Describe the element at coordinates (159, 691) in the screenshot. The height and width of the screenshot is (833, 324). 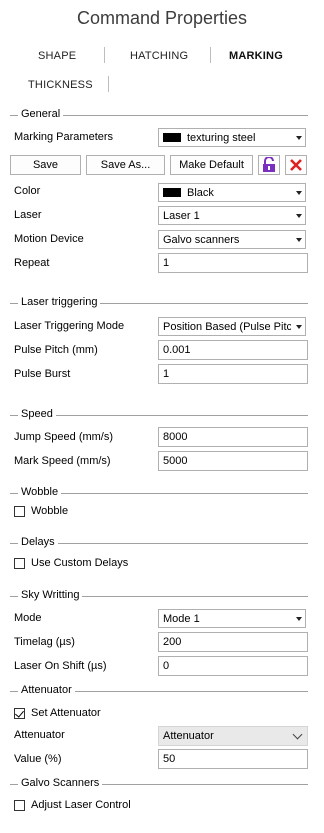
I see `section-attenuator: Attenuator` at that location.